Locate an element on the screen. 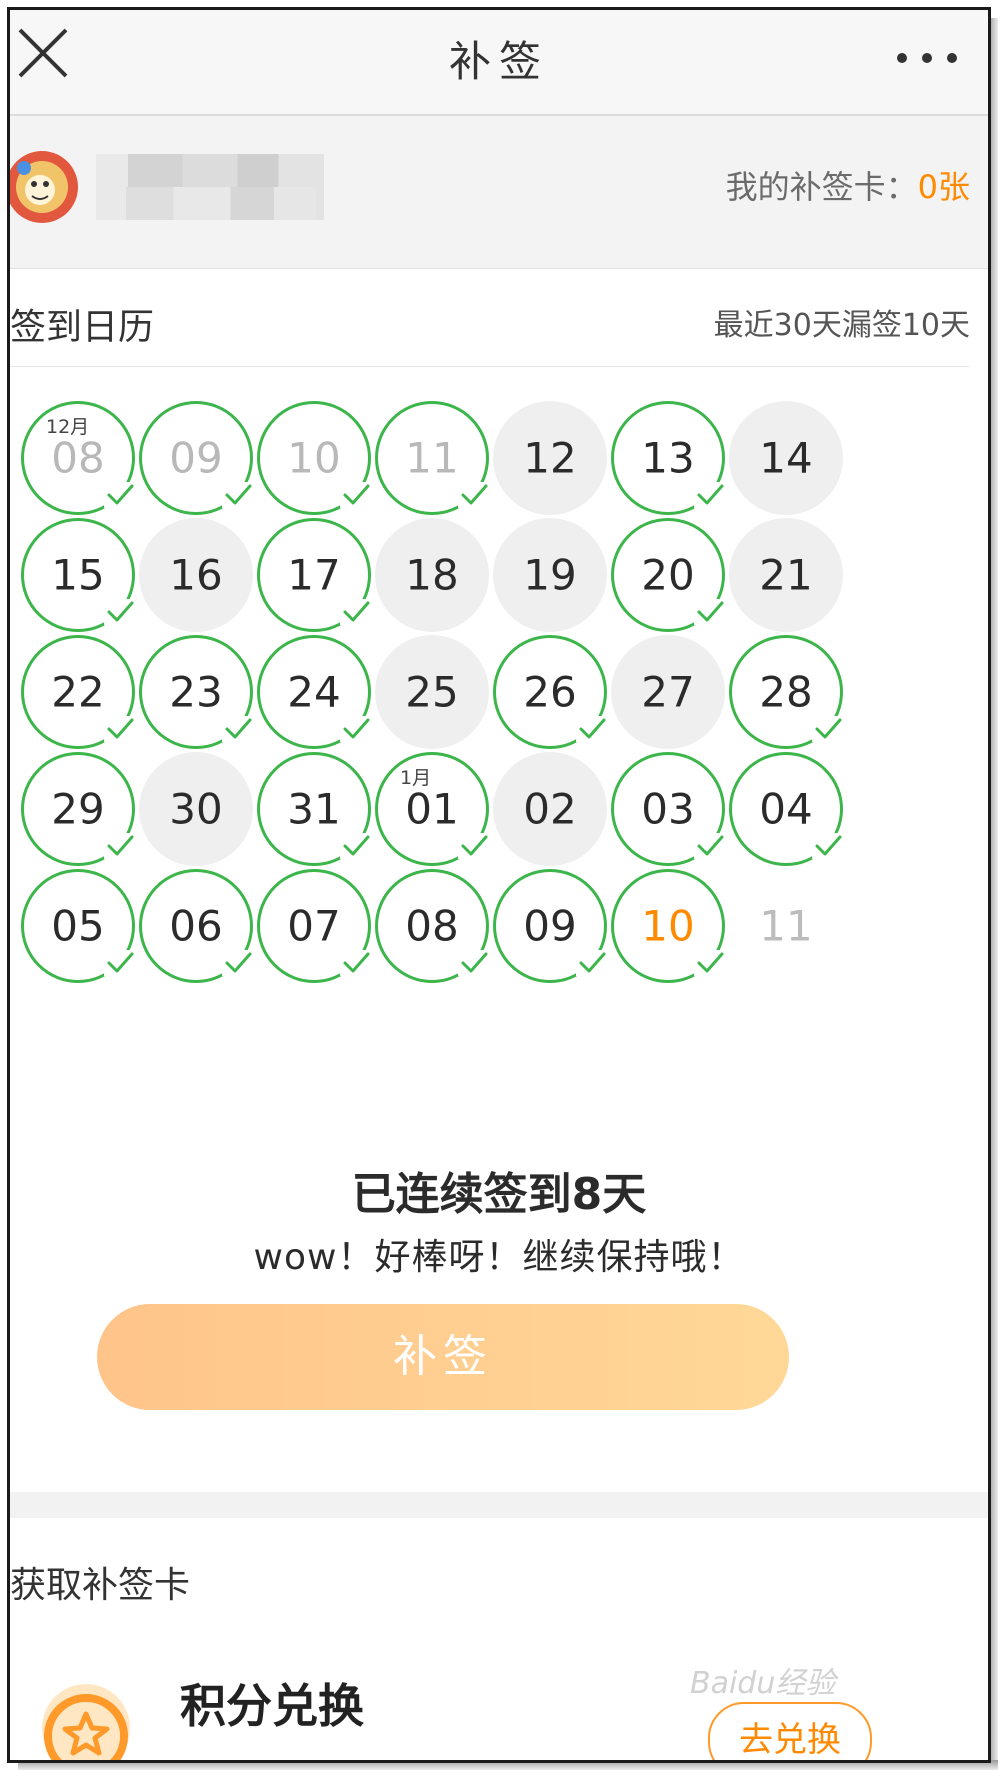  star-icon is located at coordinates (86, 1722).